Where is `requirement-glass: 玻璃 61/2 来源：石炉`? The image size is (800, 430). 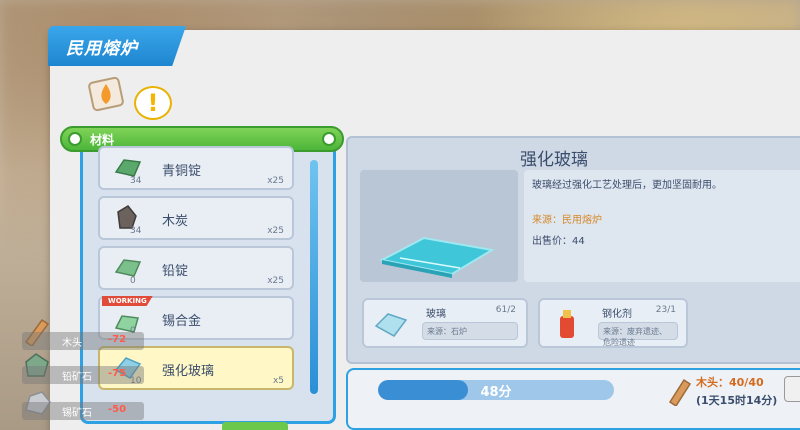
requirement-glass: 玻璃 61/2 来源：石炉 is located at coordinates (445, 323).